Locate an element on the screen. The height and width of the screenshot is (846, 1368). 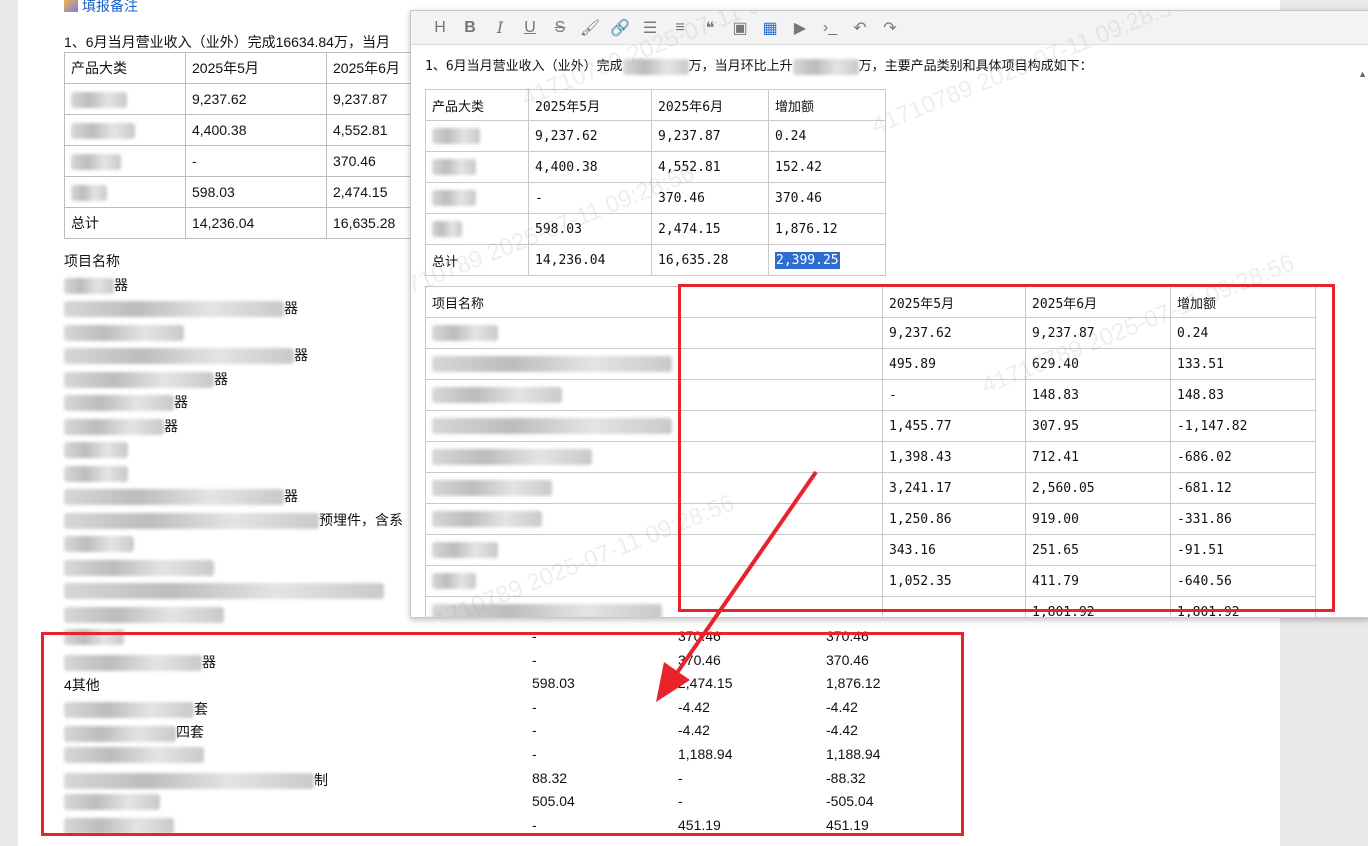
fill-remarks-link: 填报备注 is located at coordinates (101, 8).